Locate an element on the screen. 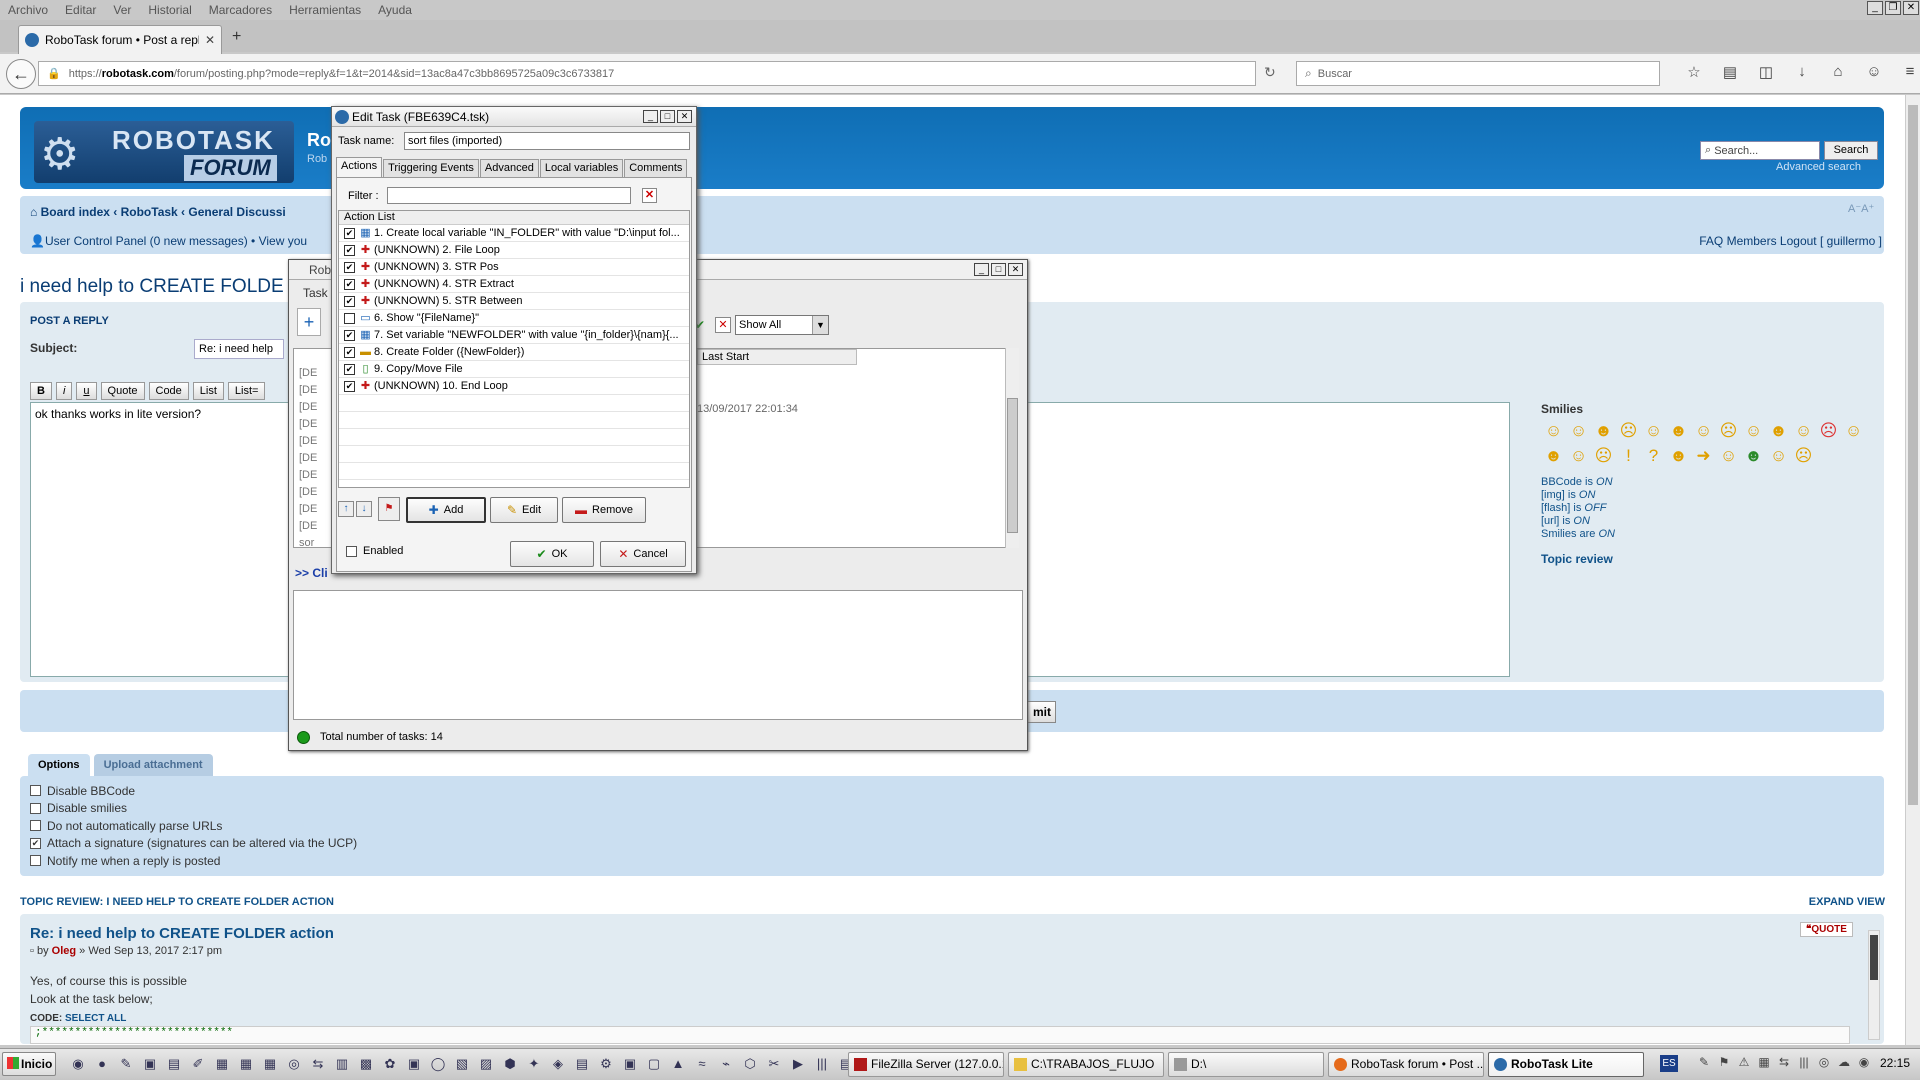 This screenshot has width=1920, height=1080. language-indicator: ES is located at coordinates (1669, 1063).